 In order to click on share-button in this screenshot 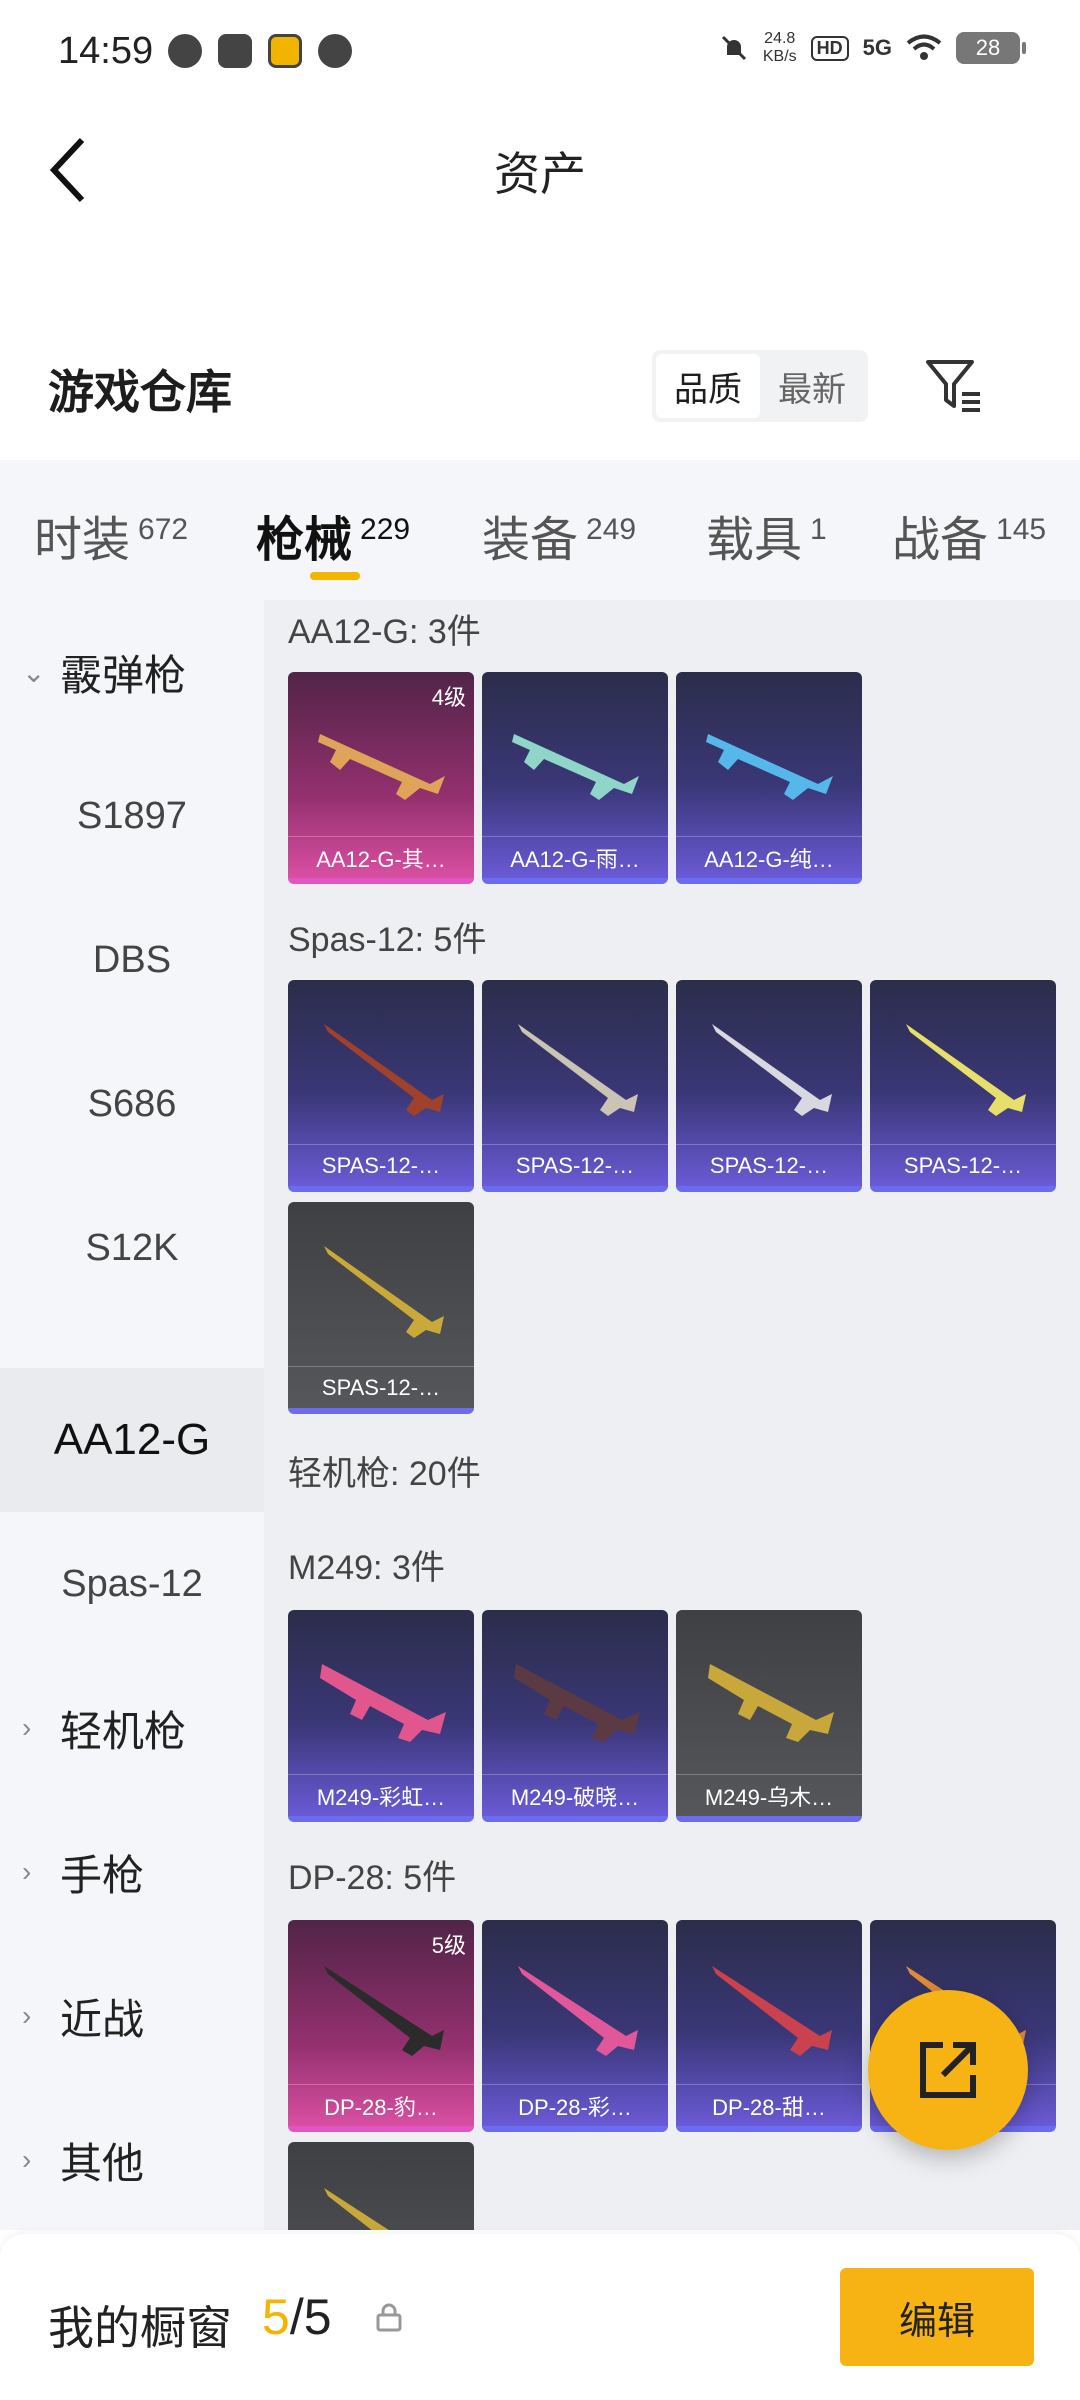, I will do `click(948, 2070)`.